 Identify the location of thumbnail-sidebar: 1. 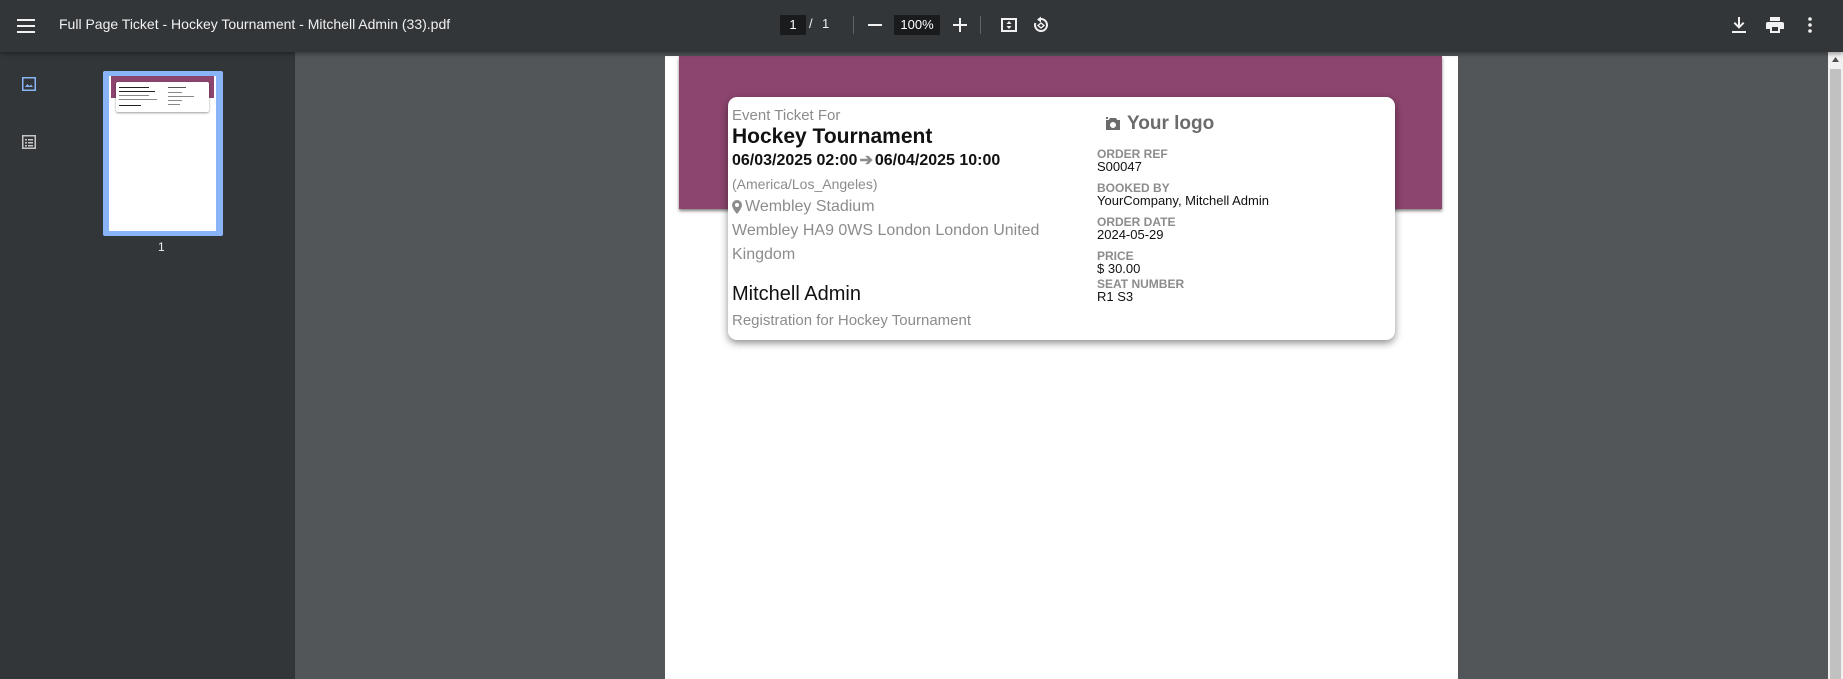
(147, 365).